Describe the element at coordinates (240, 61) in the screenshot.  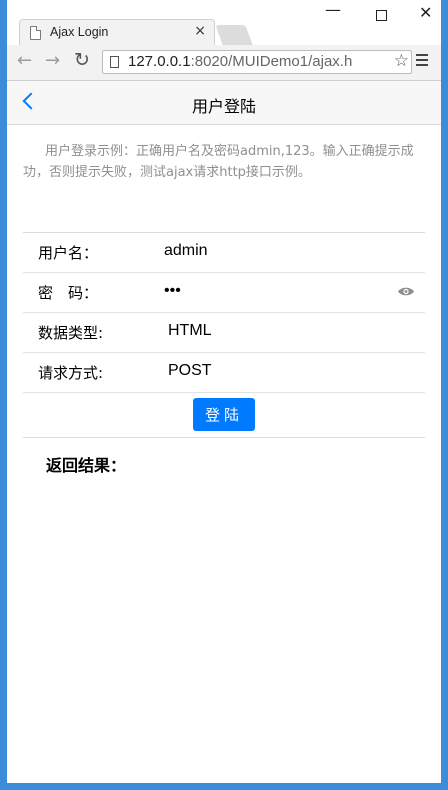
I see `url-text: 127.0.0.1:8020/MUIDemo1/ajax.h` at that location.